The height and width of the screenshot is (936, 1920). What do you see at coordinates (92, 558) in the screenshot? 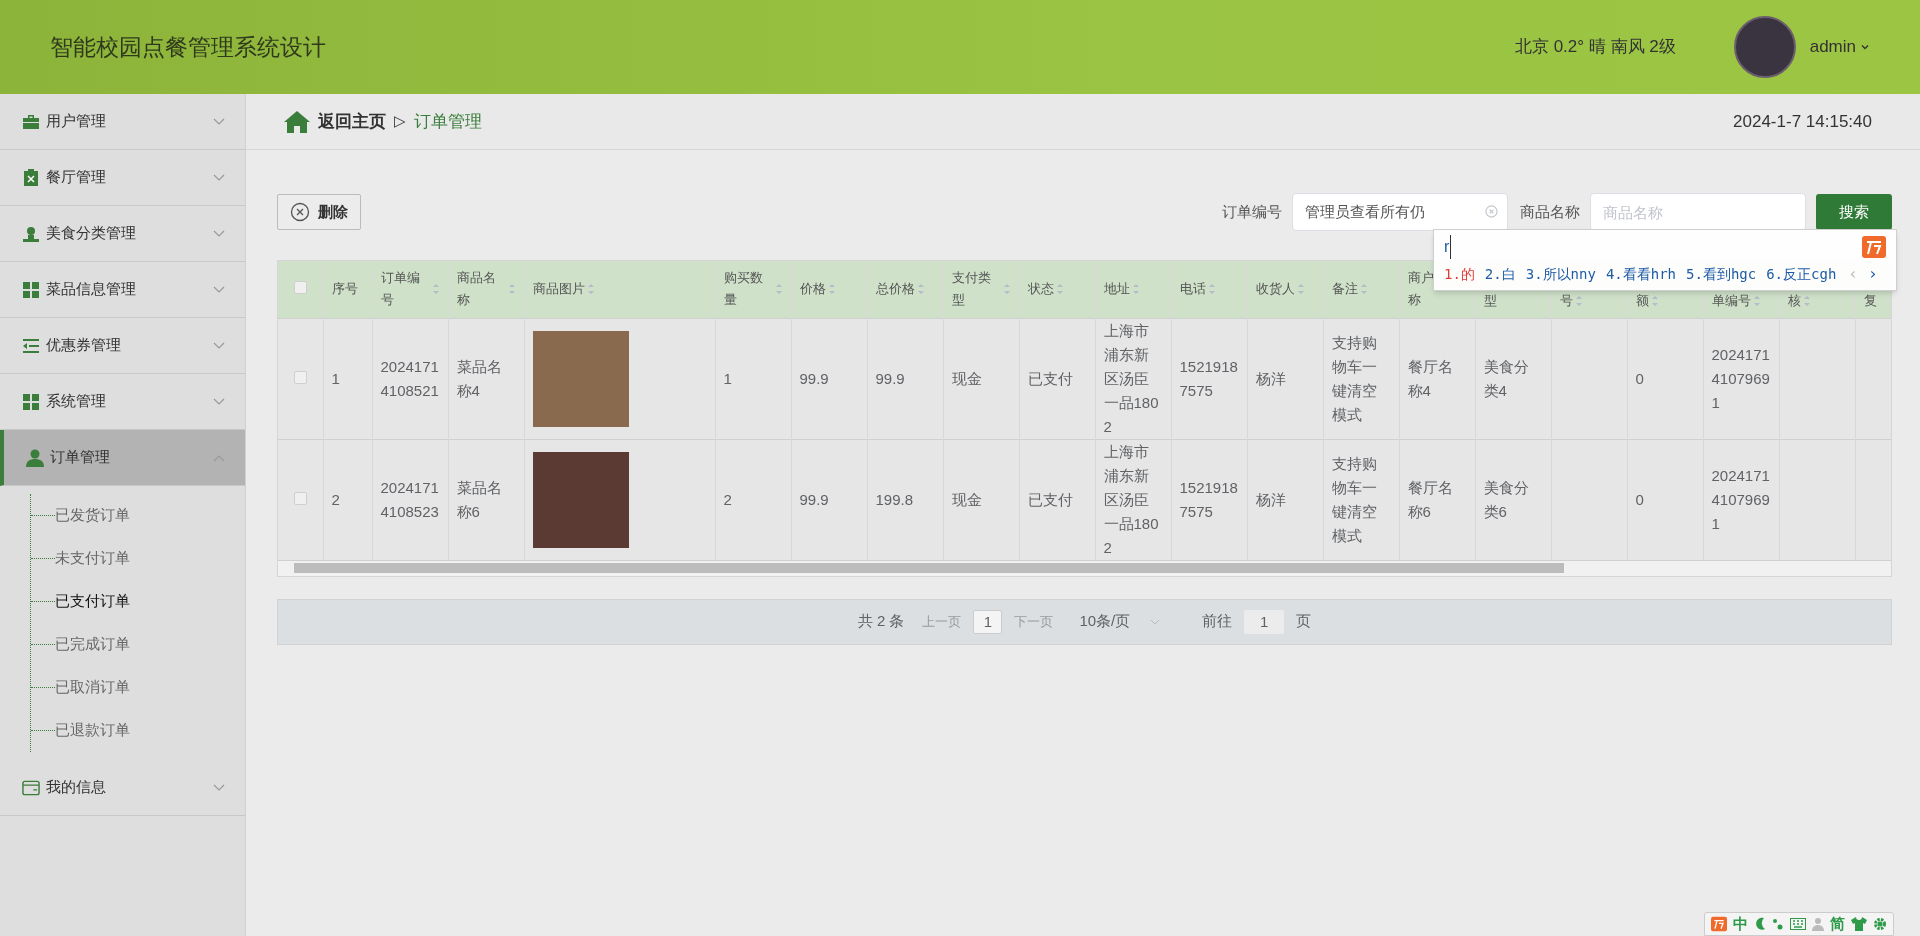
I see `submenu-item: 未支付订单` at bounding box center [92, 558].